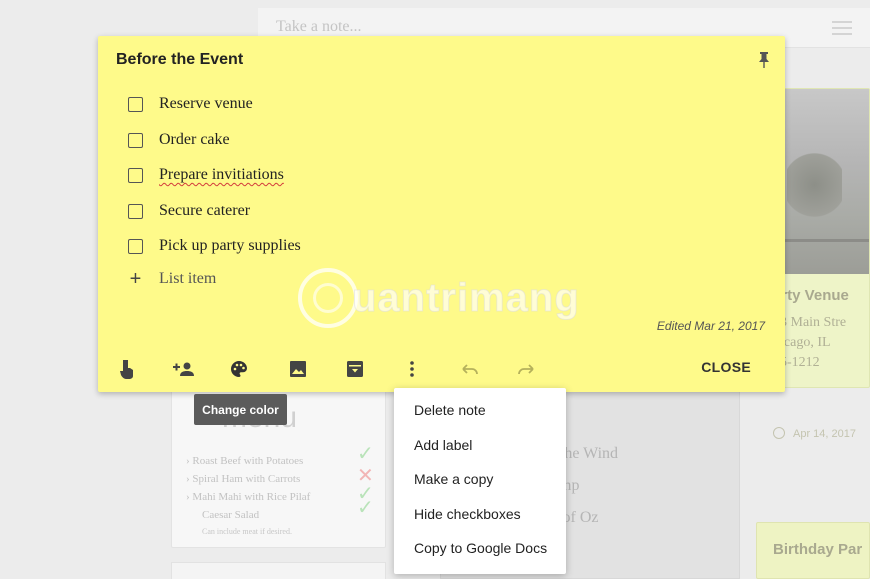  I want to click on menu-item-copy-to-google-docs: Copy to Google Docs, so click(480, 548).